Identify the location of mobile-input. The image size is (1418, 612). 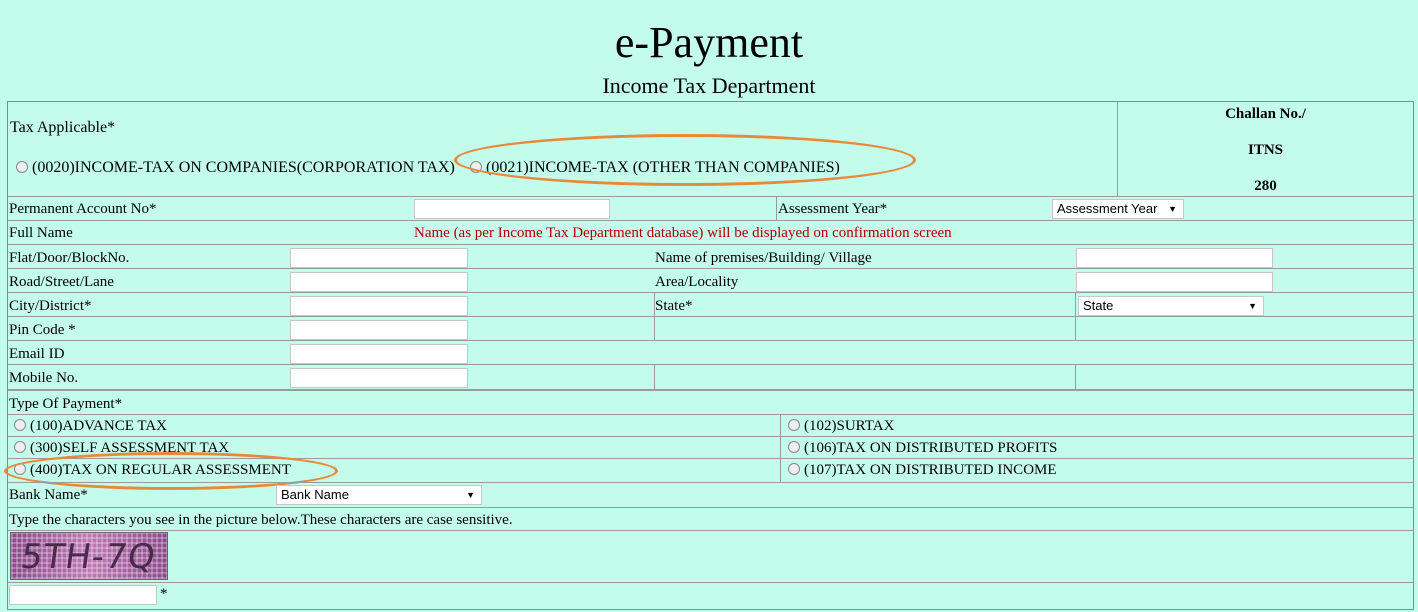
(379, 378).